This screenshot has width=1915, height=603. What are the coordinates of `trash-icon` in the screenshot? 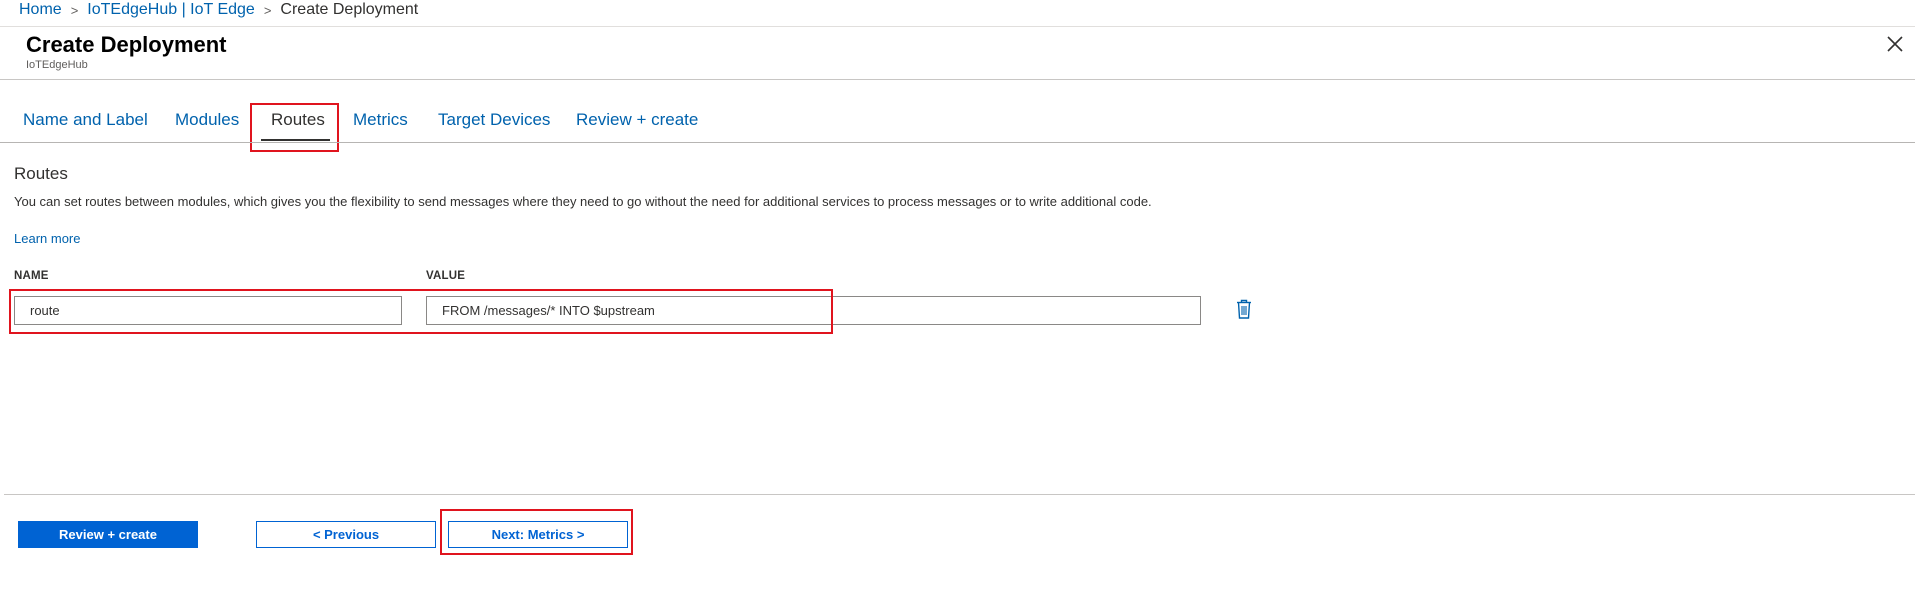 It's located at (1244, 309).